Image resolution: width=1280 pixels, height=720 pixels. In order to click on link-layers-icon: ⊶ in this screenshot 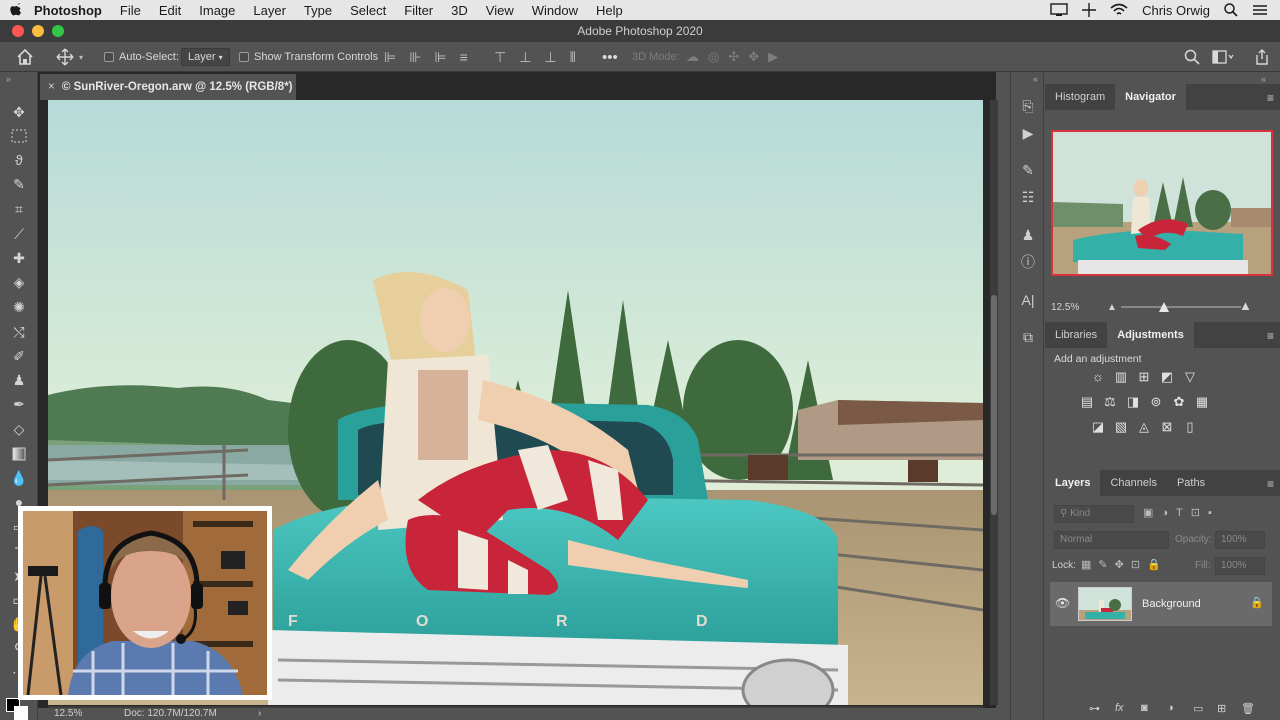, I will do `click(1094, 708)`.